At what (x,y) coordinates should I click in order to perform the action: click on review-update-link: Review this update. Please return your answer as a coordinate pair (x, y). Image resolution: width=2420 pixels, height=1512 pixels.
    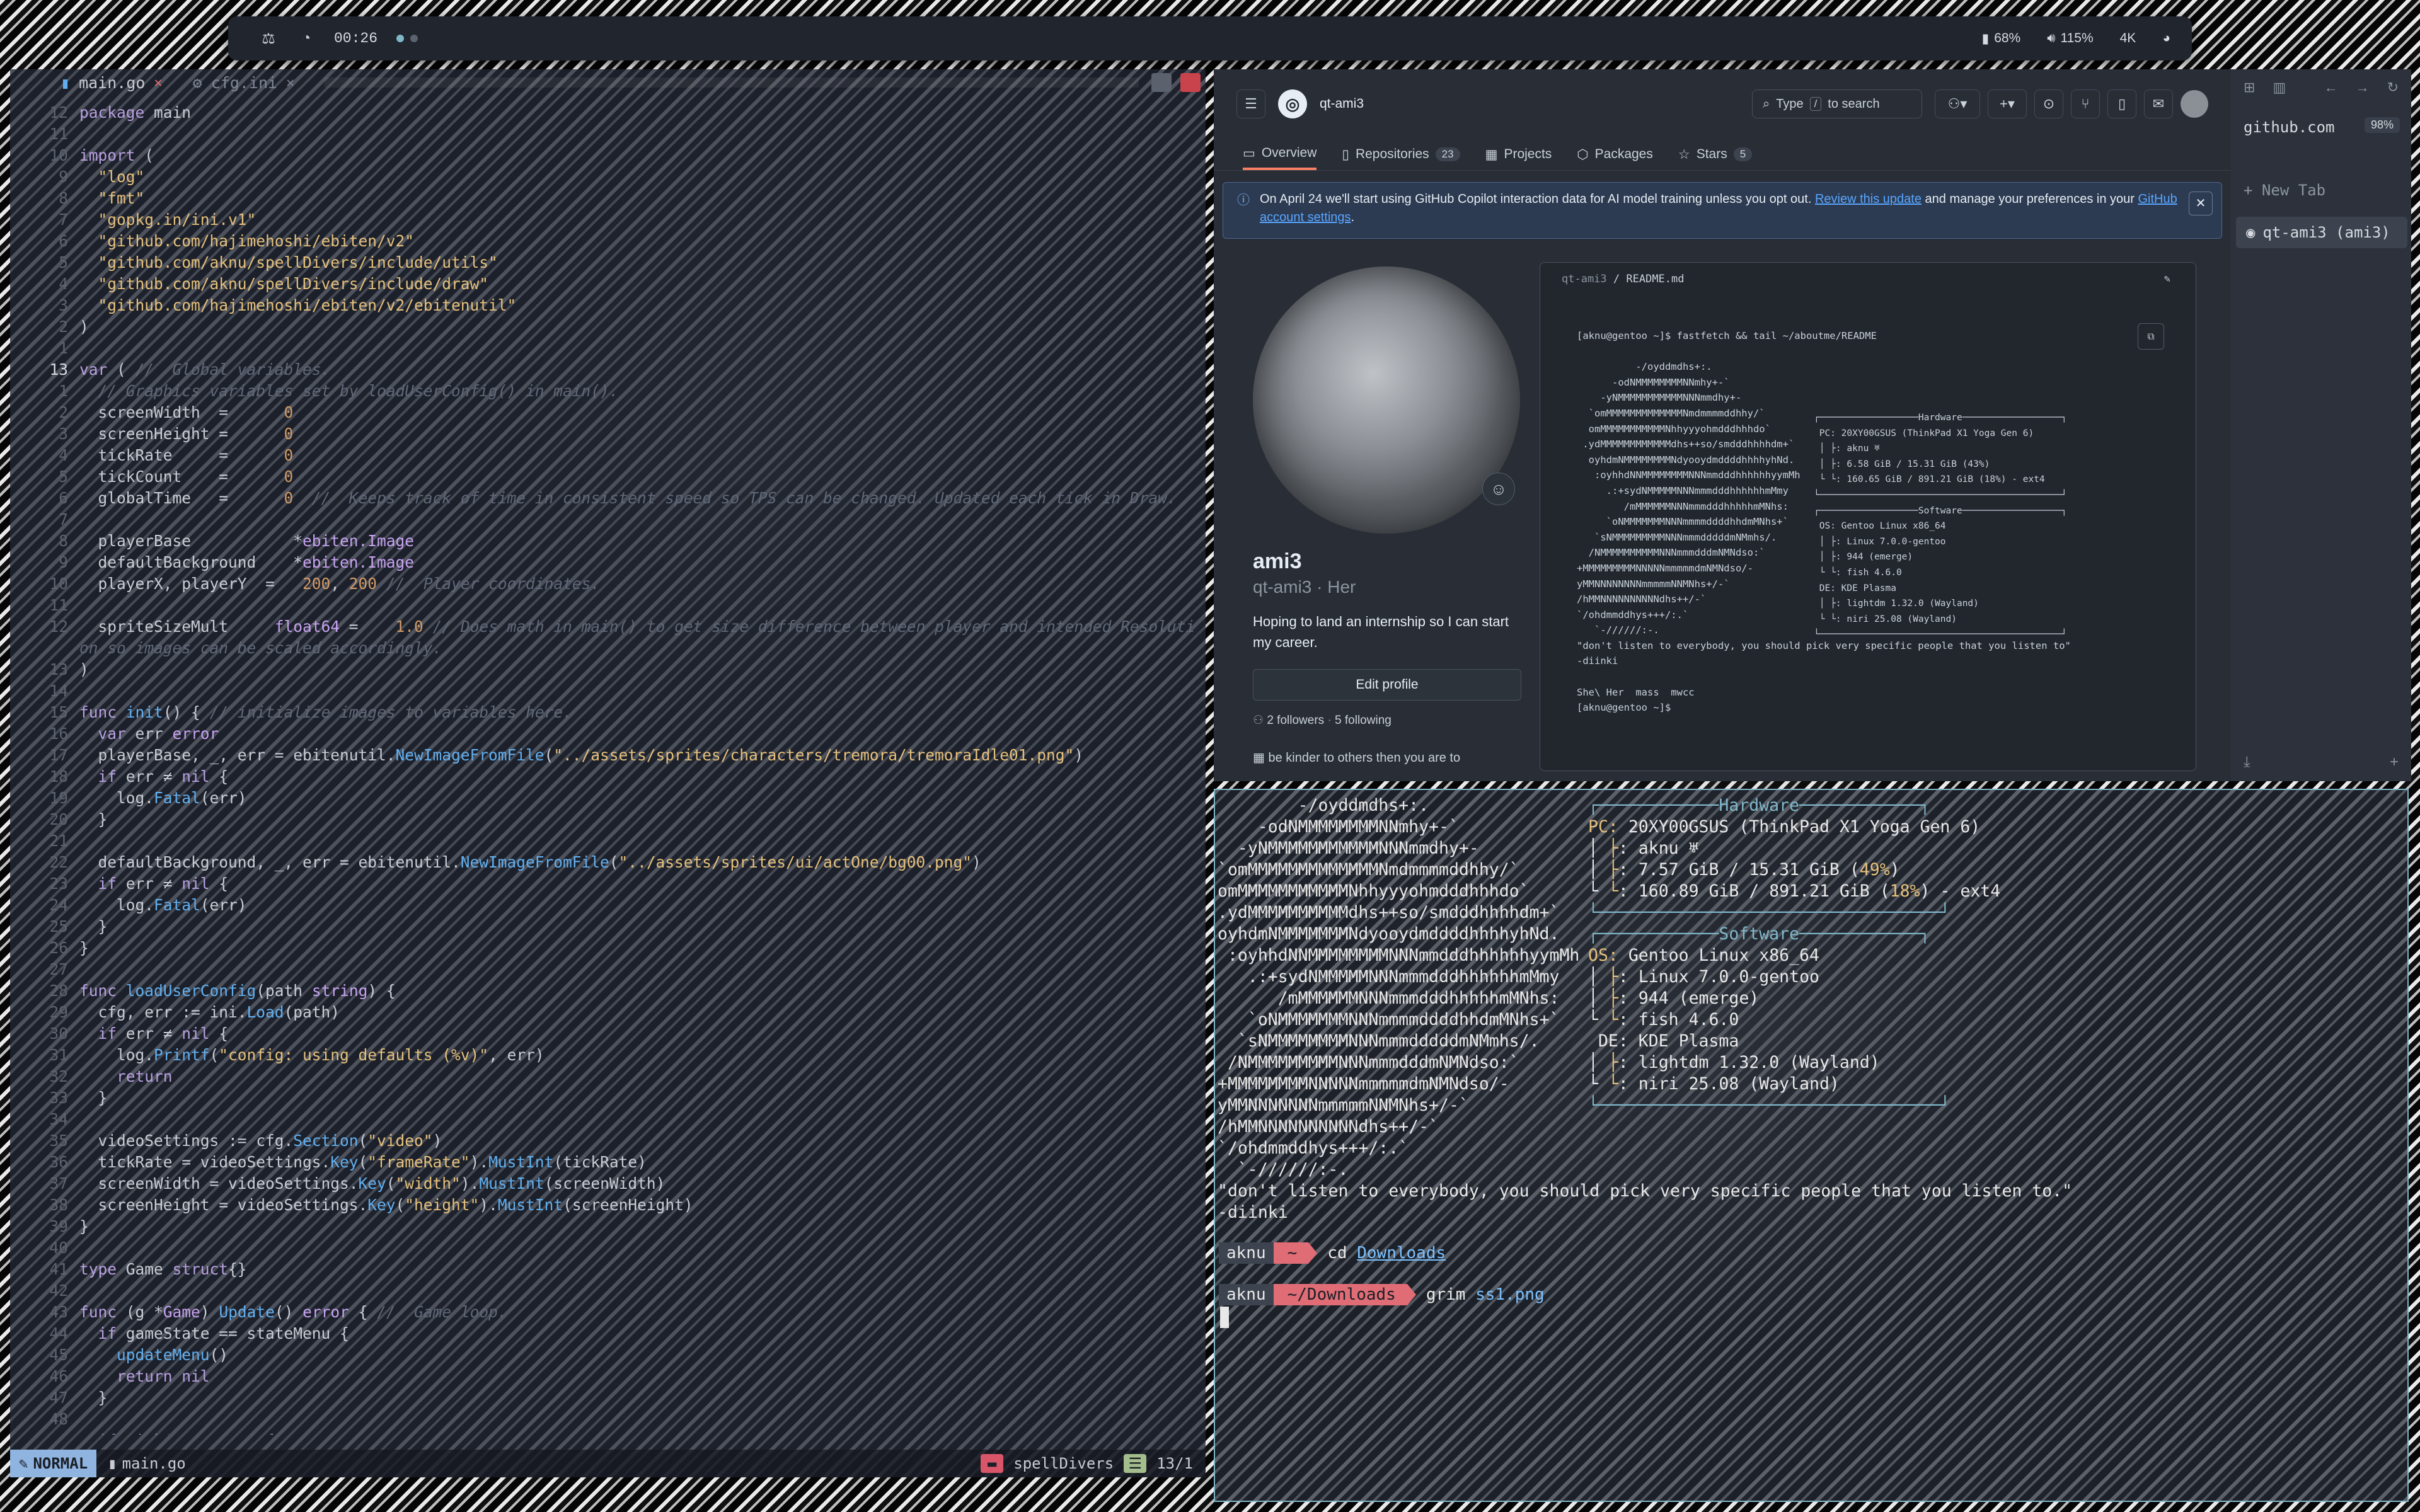
    Looking at the image, I should click on (1869, 199).